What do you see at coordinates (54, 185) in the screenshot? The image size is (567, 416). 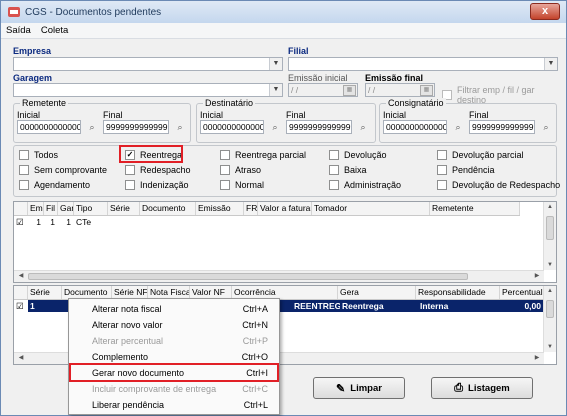 I see `filter-agendamento: Agendamento` at bounding box center [54, 185].